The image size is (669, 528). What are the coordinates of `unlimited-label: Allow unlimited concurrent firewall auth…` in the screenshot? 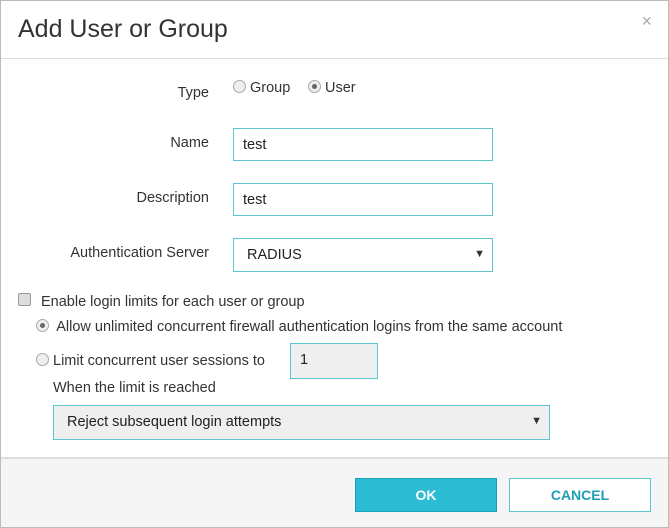 It's located at (309, 327).